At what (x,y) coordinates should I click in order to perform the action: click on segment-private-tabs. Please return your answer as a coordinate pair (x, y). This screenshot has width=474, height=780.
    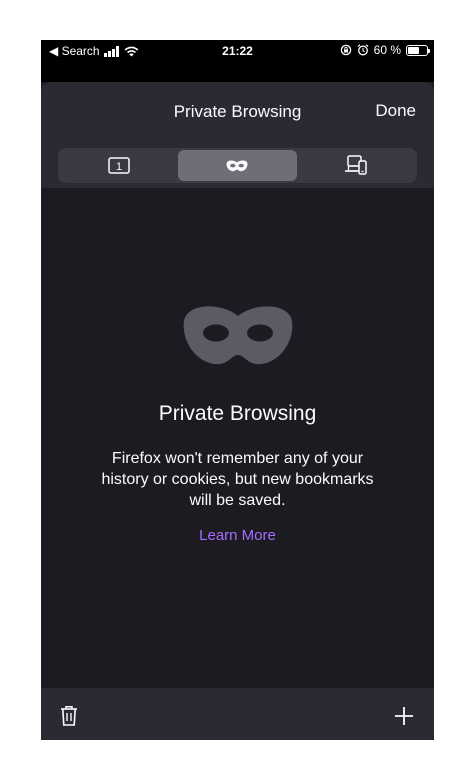
    Looking at the image, I should click on (237, 165).